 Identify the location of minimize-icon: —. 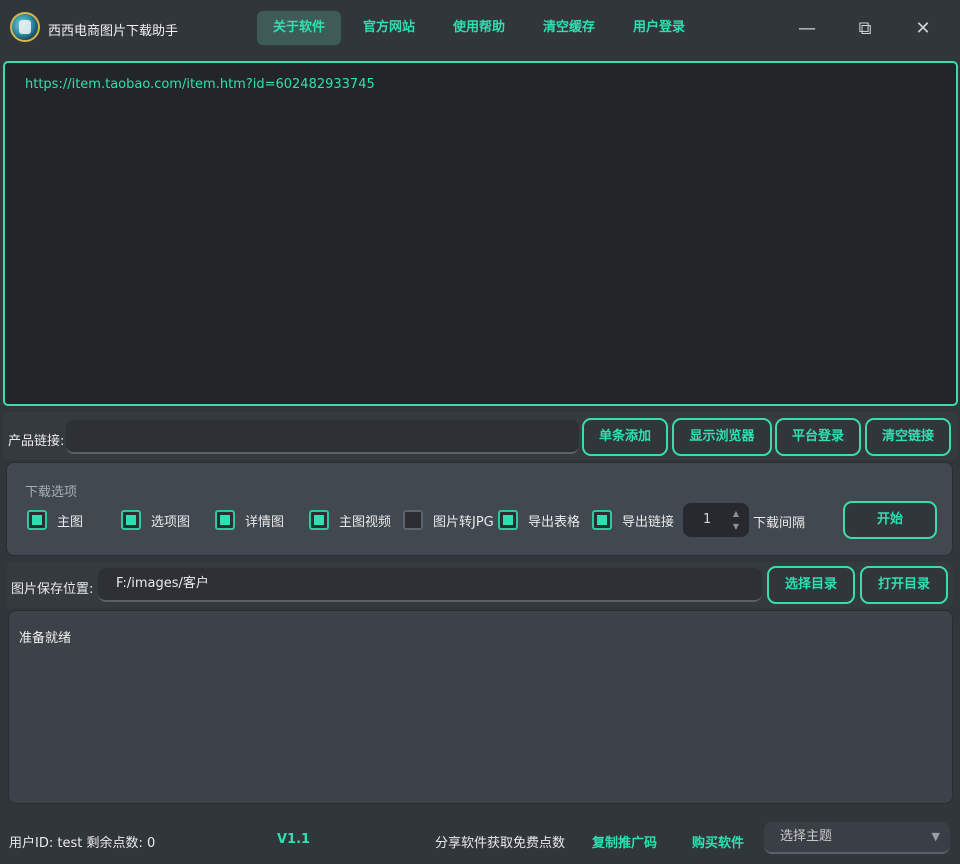
(807, 29).